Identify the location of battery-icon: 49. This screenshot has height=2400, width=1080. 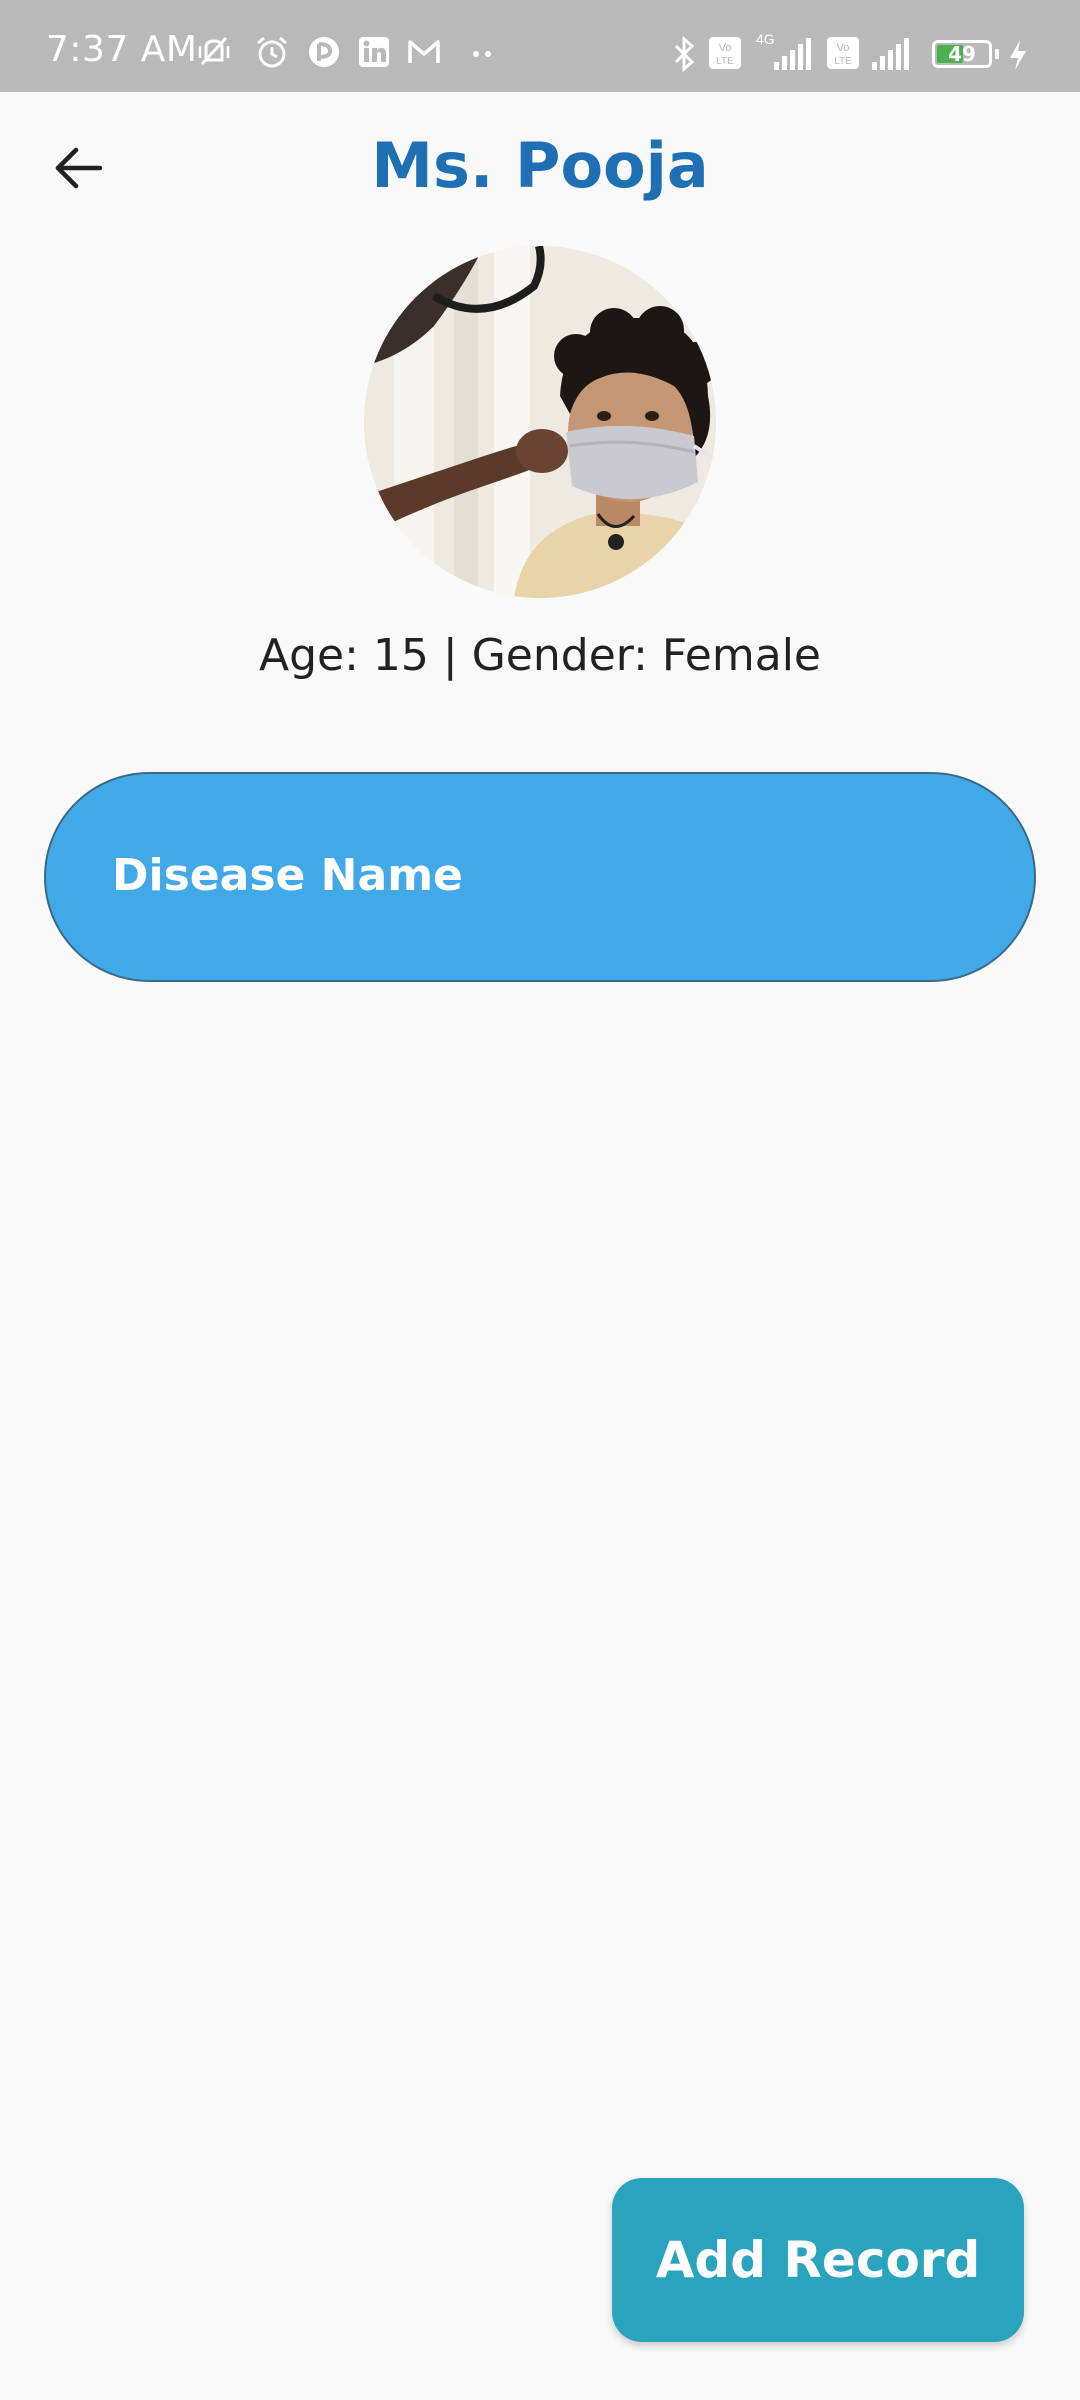
(962, 54).